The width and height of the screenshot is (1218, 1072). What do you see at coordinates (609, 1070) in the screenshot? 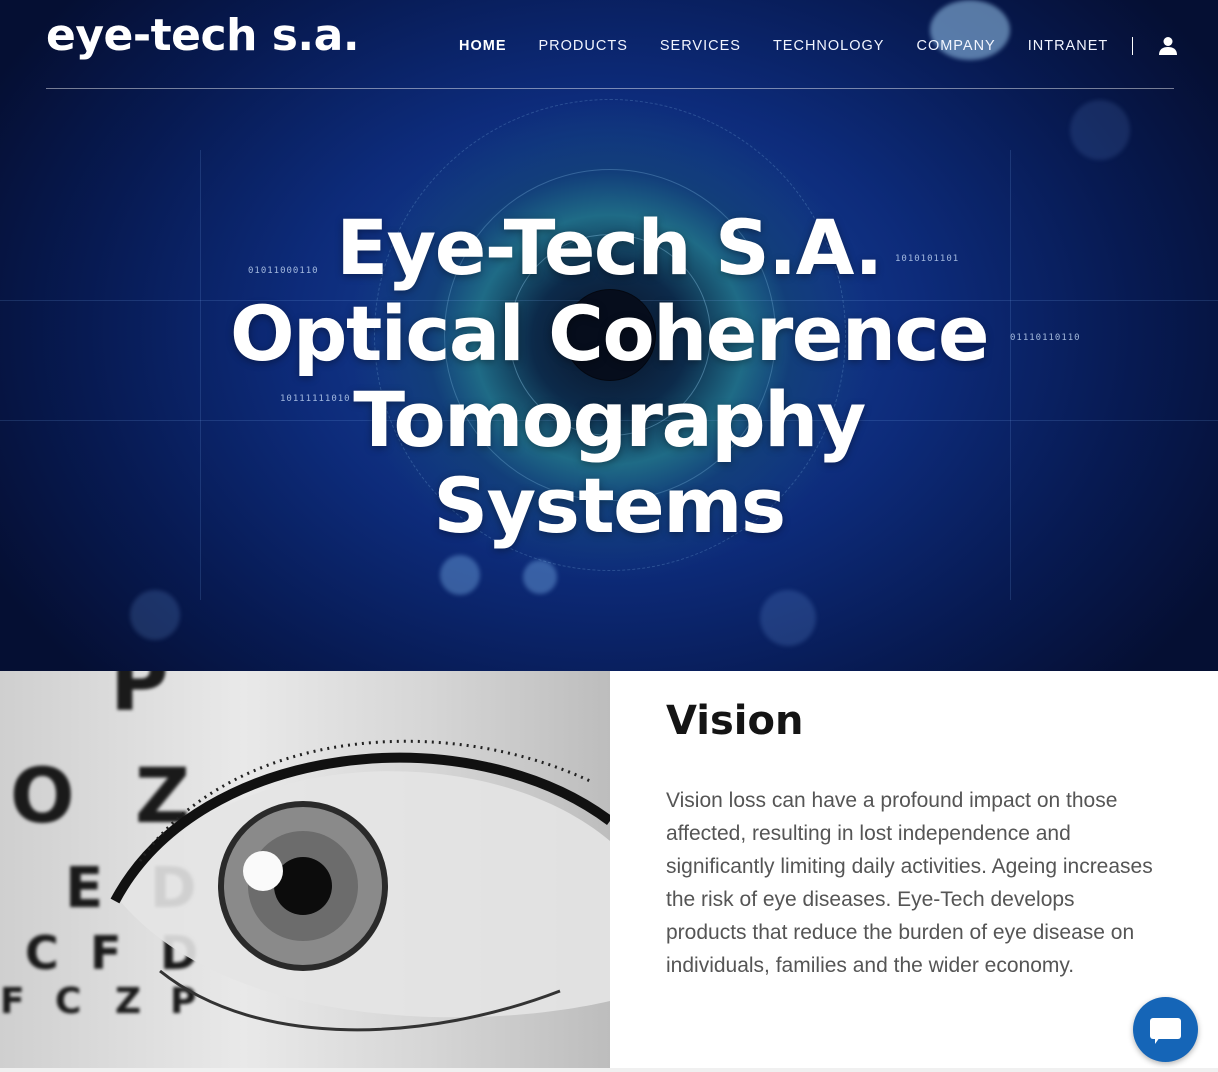
I see `section-divider` at bounding box center [609, 1070].